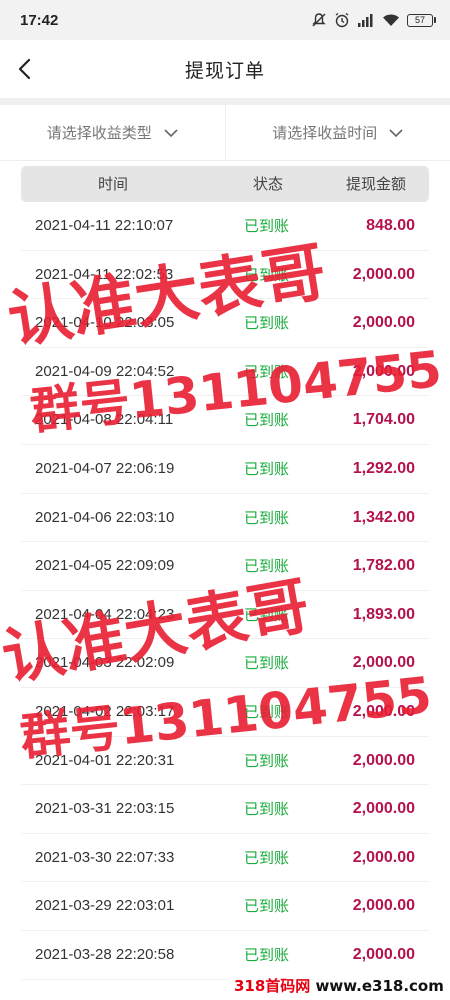  What do you see at coordinates (225, 372) in the screenshot?
I see `table-row: 2021-04-09 22:04:52 已到账 2,000.00` at bounding box center [225, 372].